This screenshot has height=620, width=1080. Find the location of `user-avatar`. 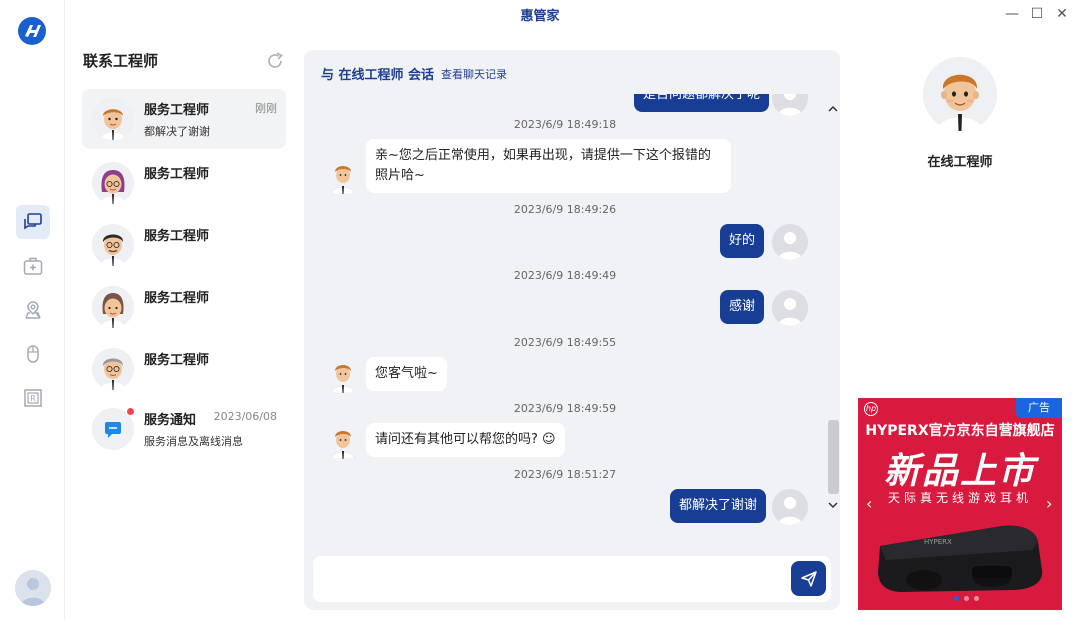

user-avatar is located at coordinates (33, 588).